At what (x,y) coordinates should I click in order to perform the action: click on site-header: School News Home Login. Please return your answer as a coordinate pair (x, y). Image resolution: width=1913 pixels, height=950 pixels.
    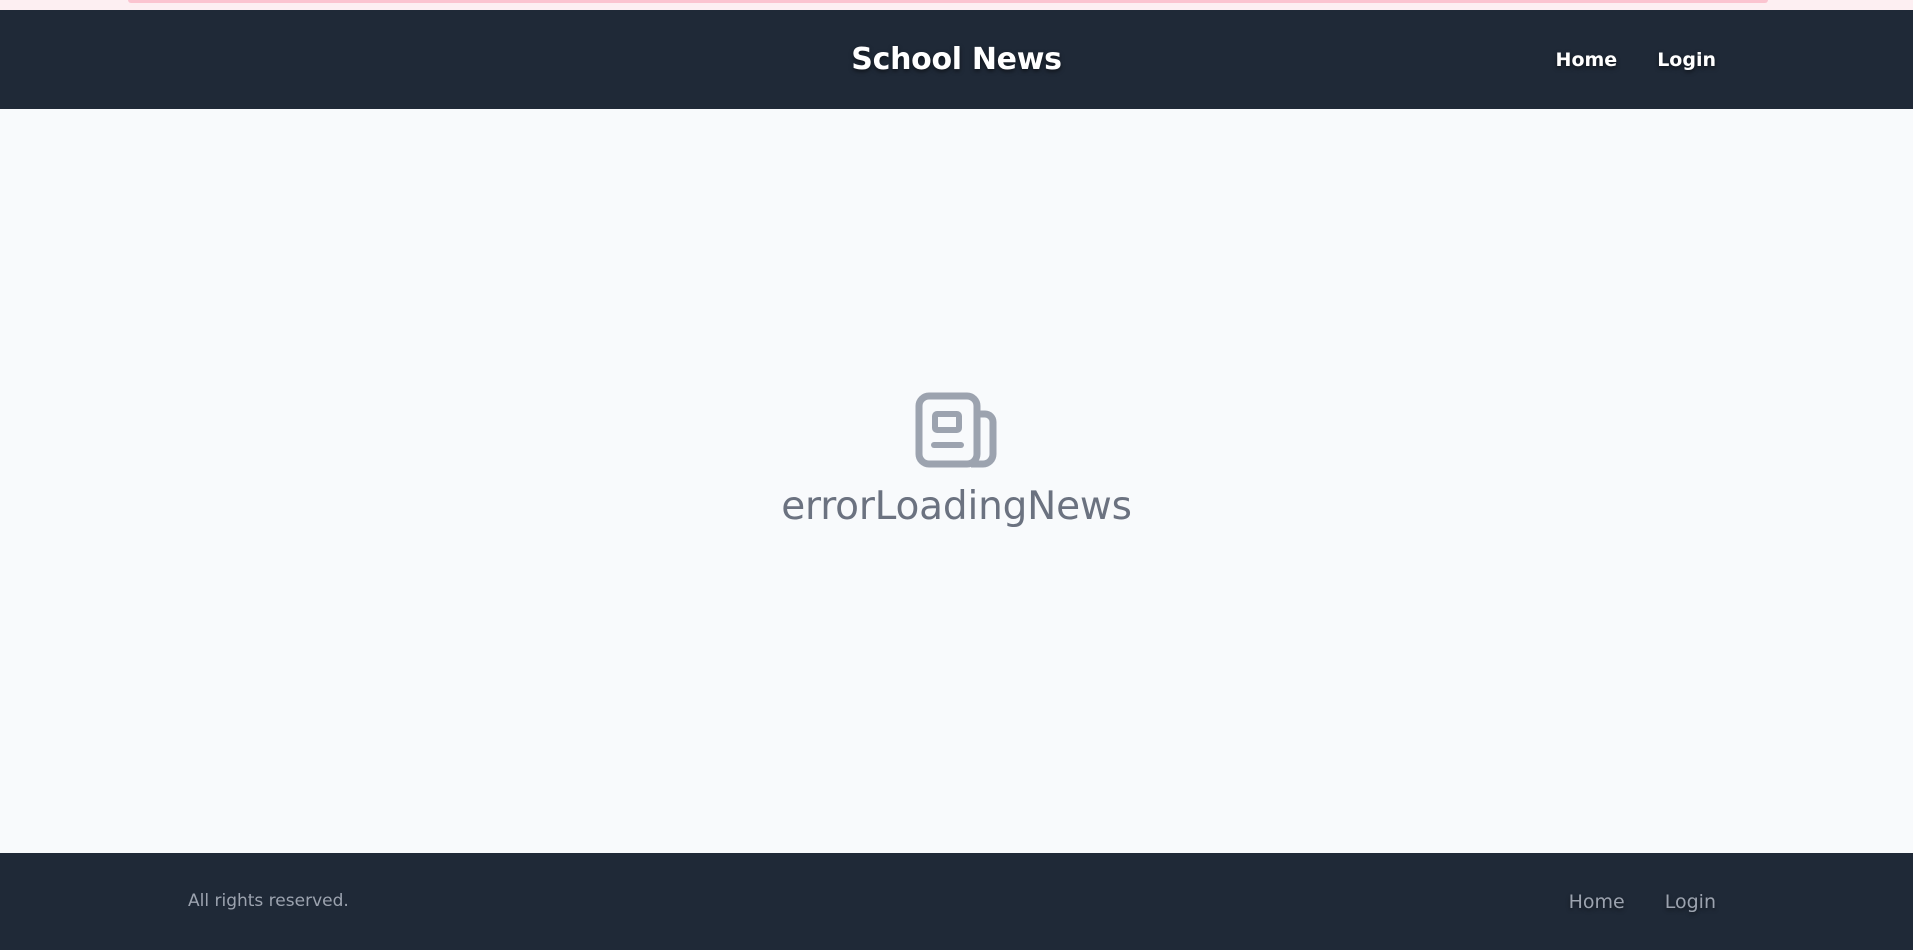
    Looking at the image, I should click on (956, 59).